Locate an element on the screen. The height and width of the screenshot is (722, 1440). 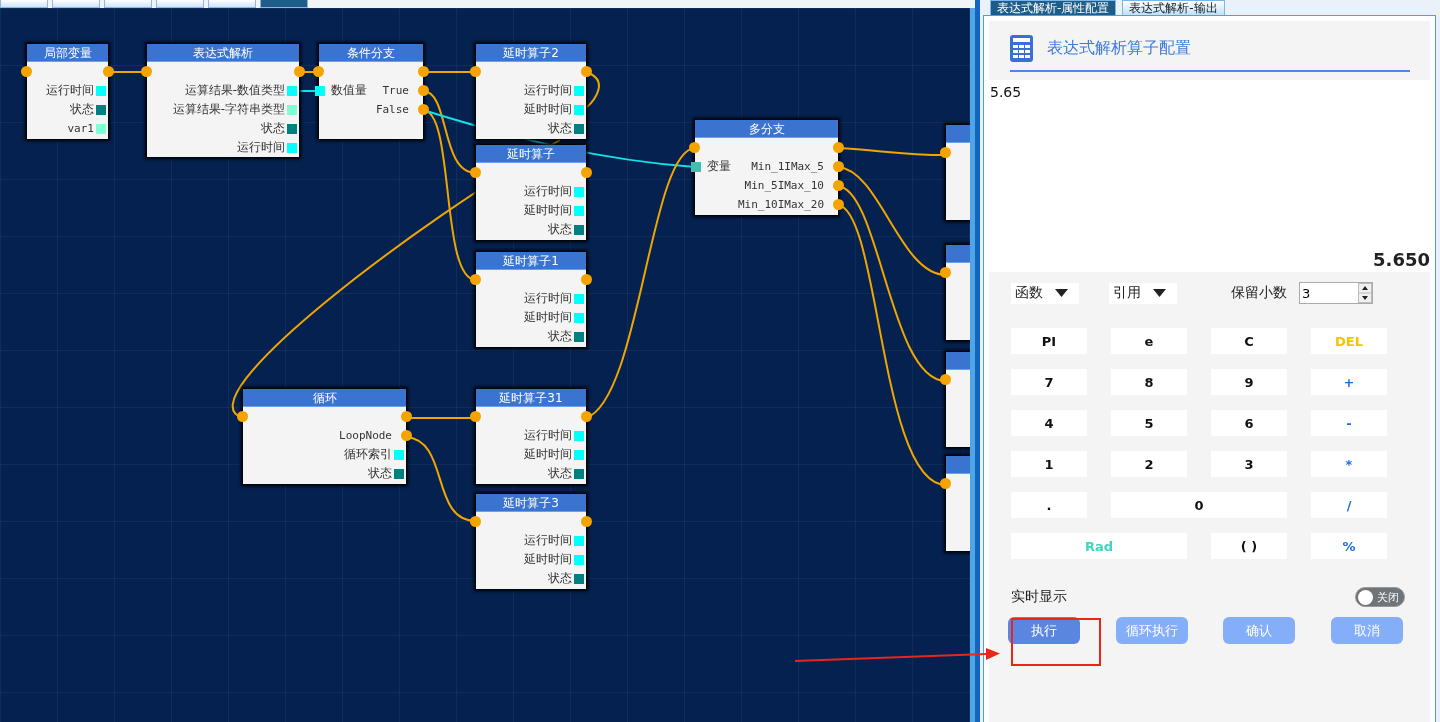
panel-tab: 表达式解析-输出 is located at coordinates (1173, 7).